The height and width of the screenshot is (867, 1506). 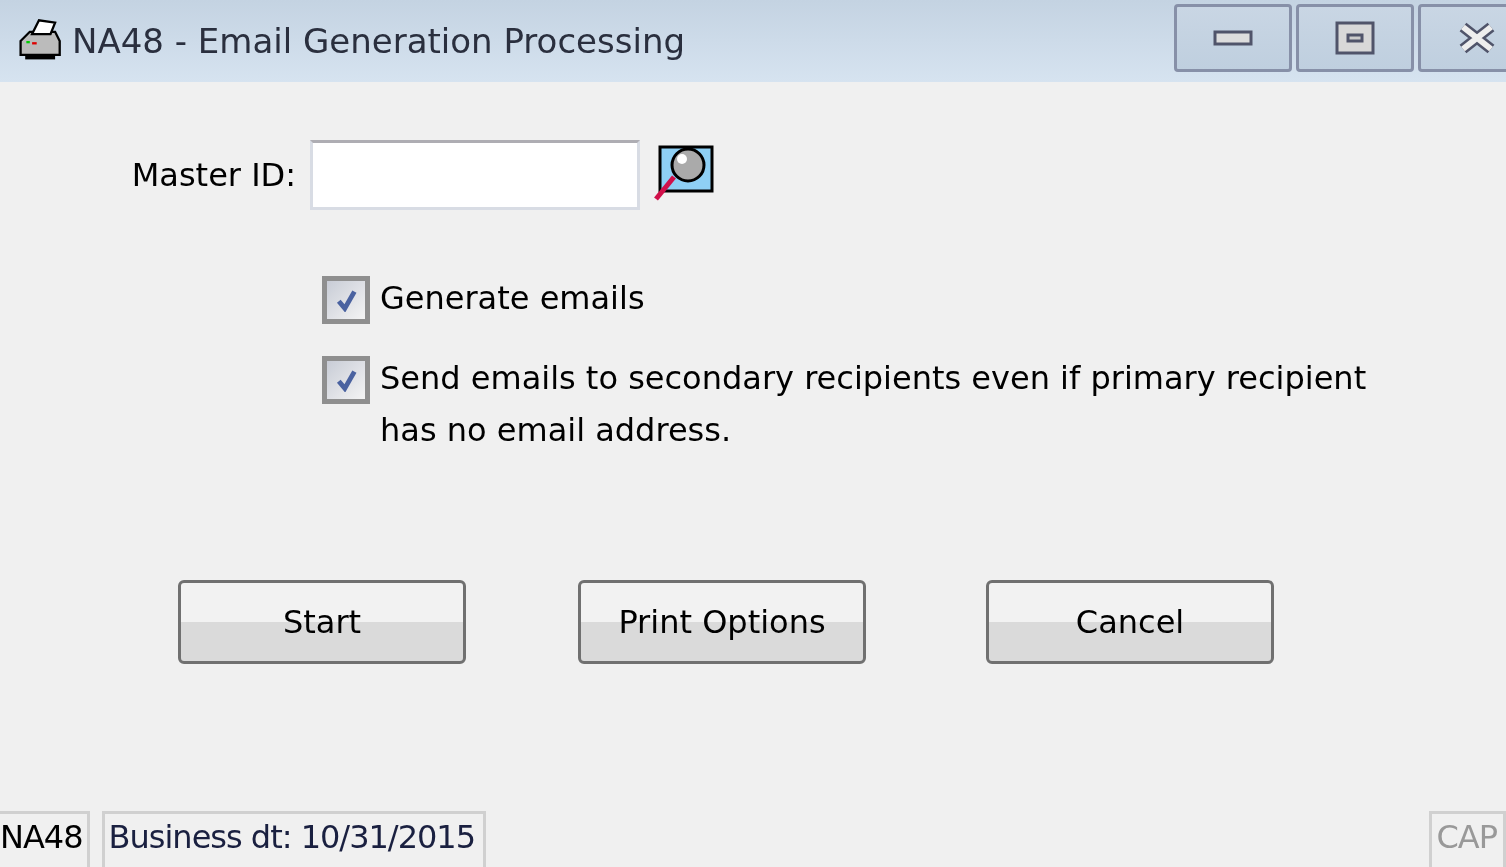 What do you see at coordinates (475, 175) in the screenshot?
I see `master-id-field` at bounding box center [475, 175].